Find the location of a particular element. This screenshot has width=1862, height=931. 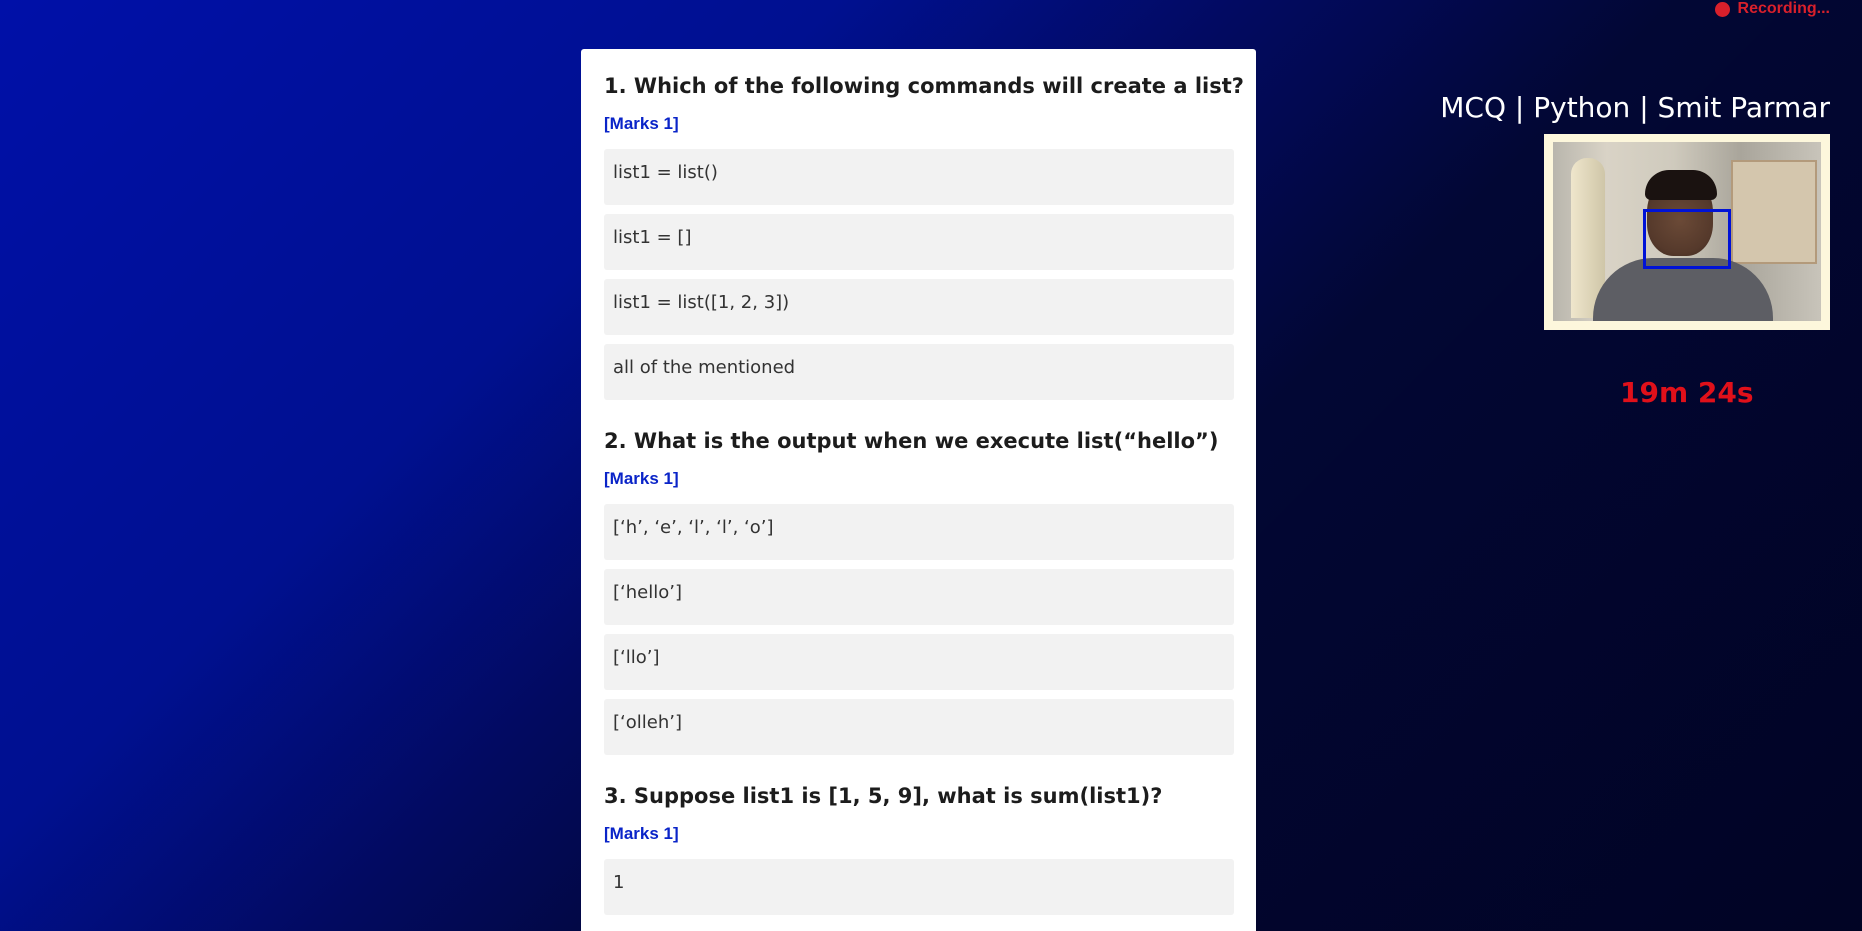

quiz-title: MCQ | Python | Smit Parmar is located at coordinates (1635, 107).